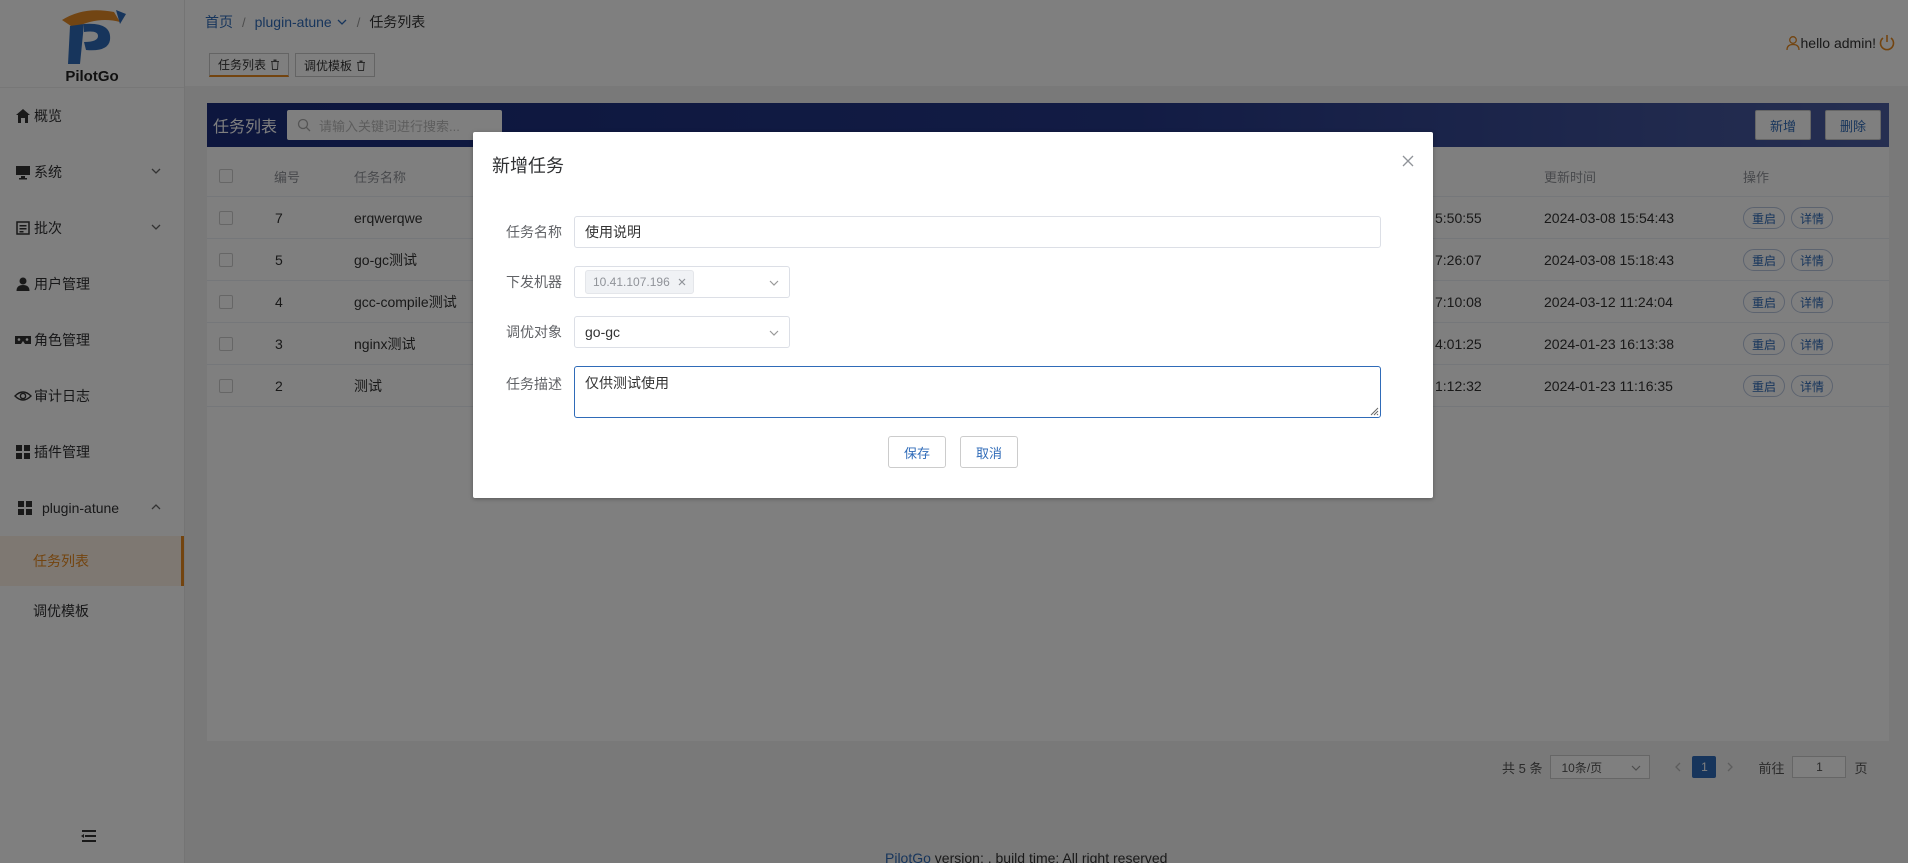 This screenshot has height=863, width=1908. What do you see at coordinates (1374, 411) in the screenshot?
I see `resize-handle-icon` at bounding box center [1374, 411].